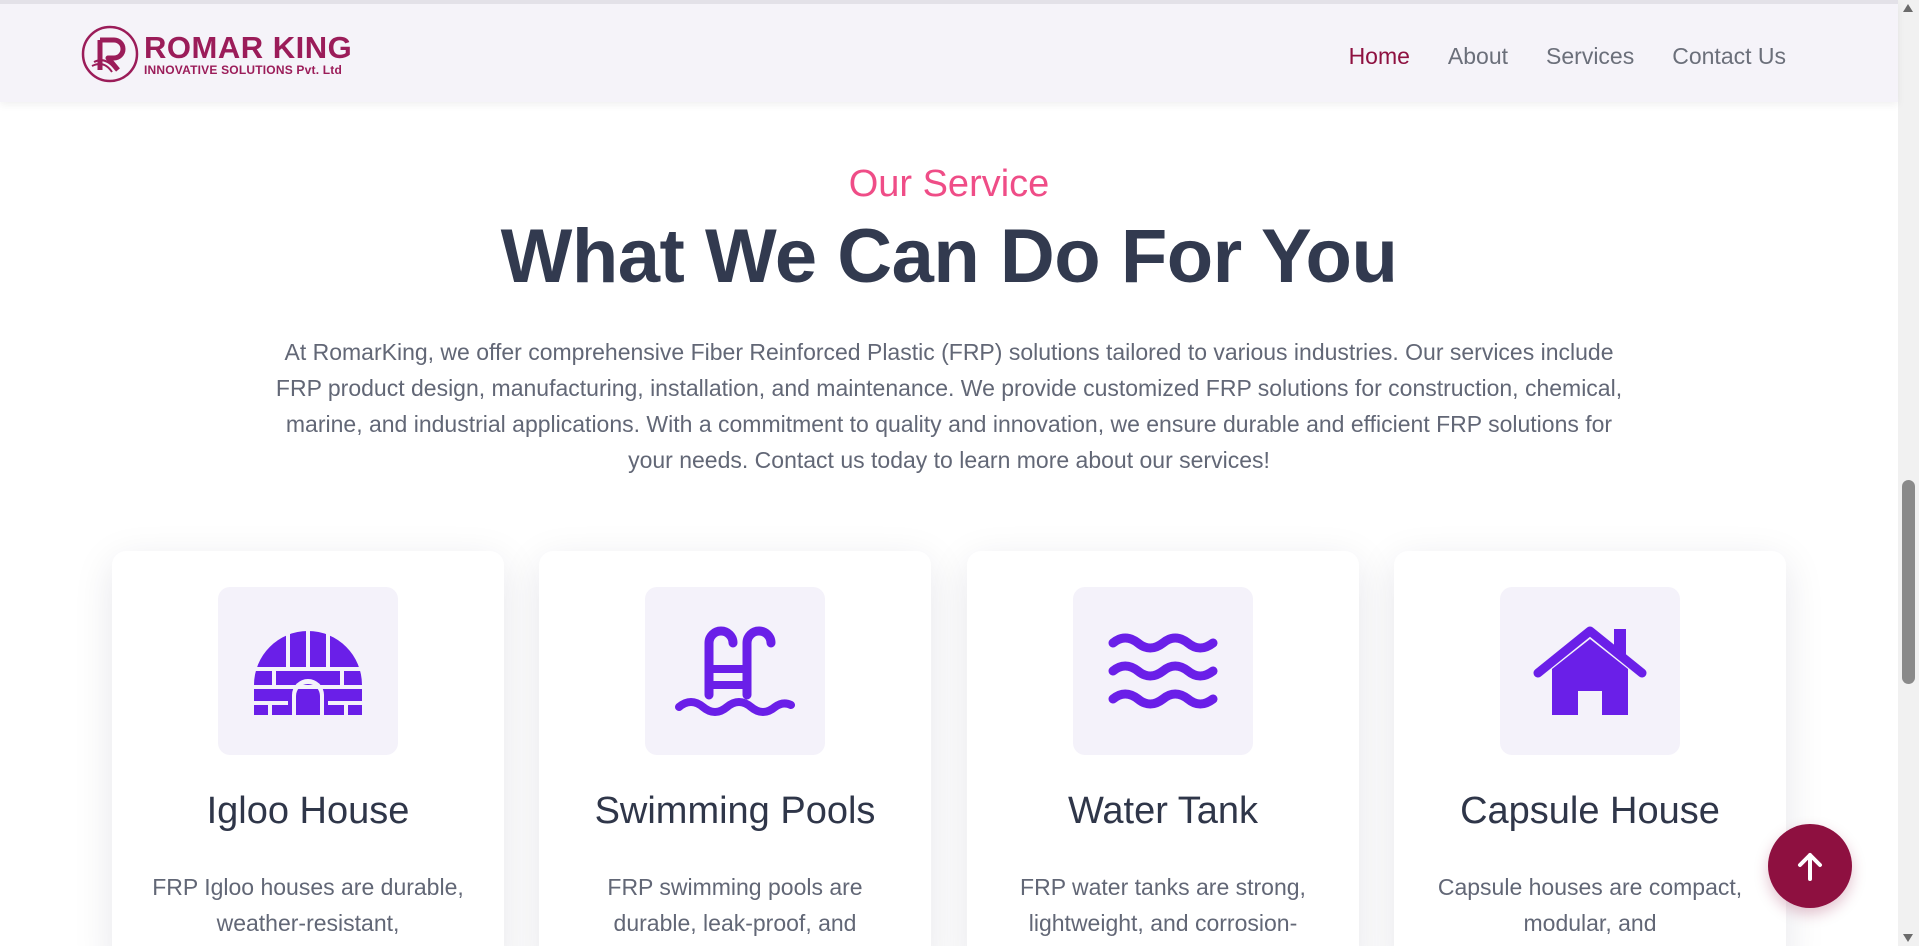 This screenshot has height=946, width=1919. What do you see at coordinates (1163, 811) in the screenshot?
I see `service-title: Water Tank` at bounding box center [1163, 811].